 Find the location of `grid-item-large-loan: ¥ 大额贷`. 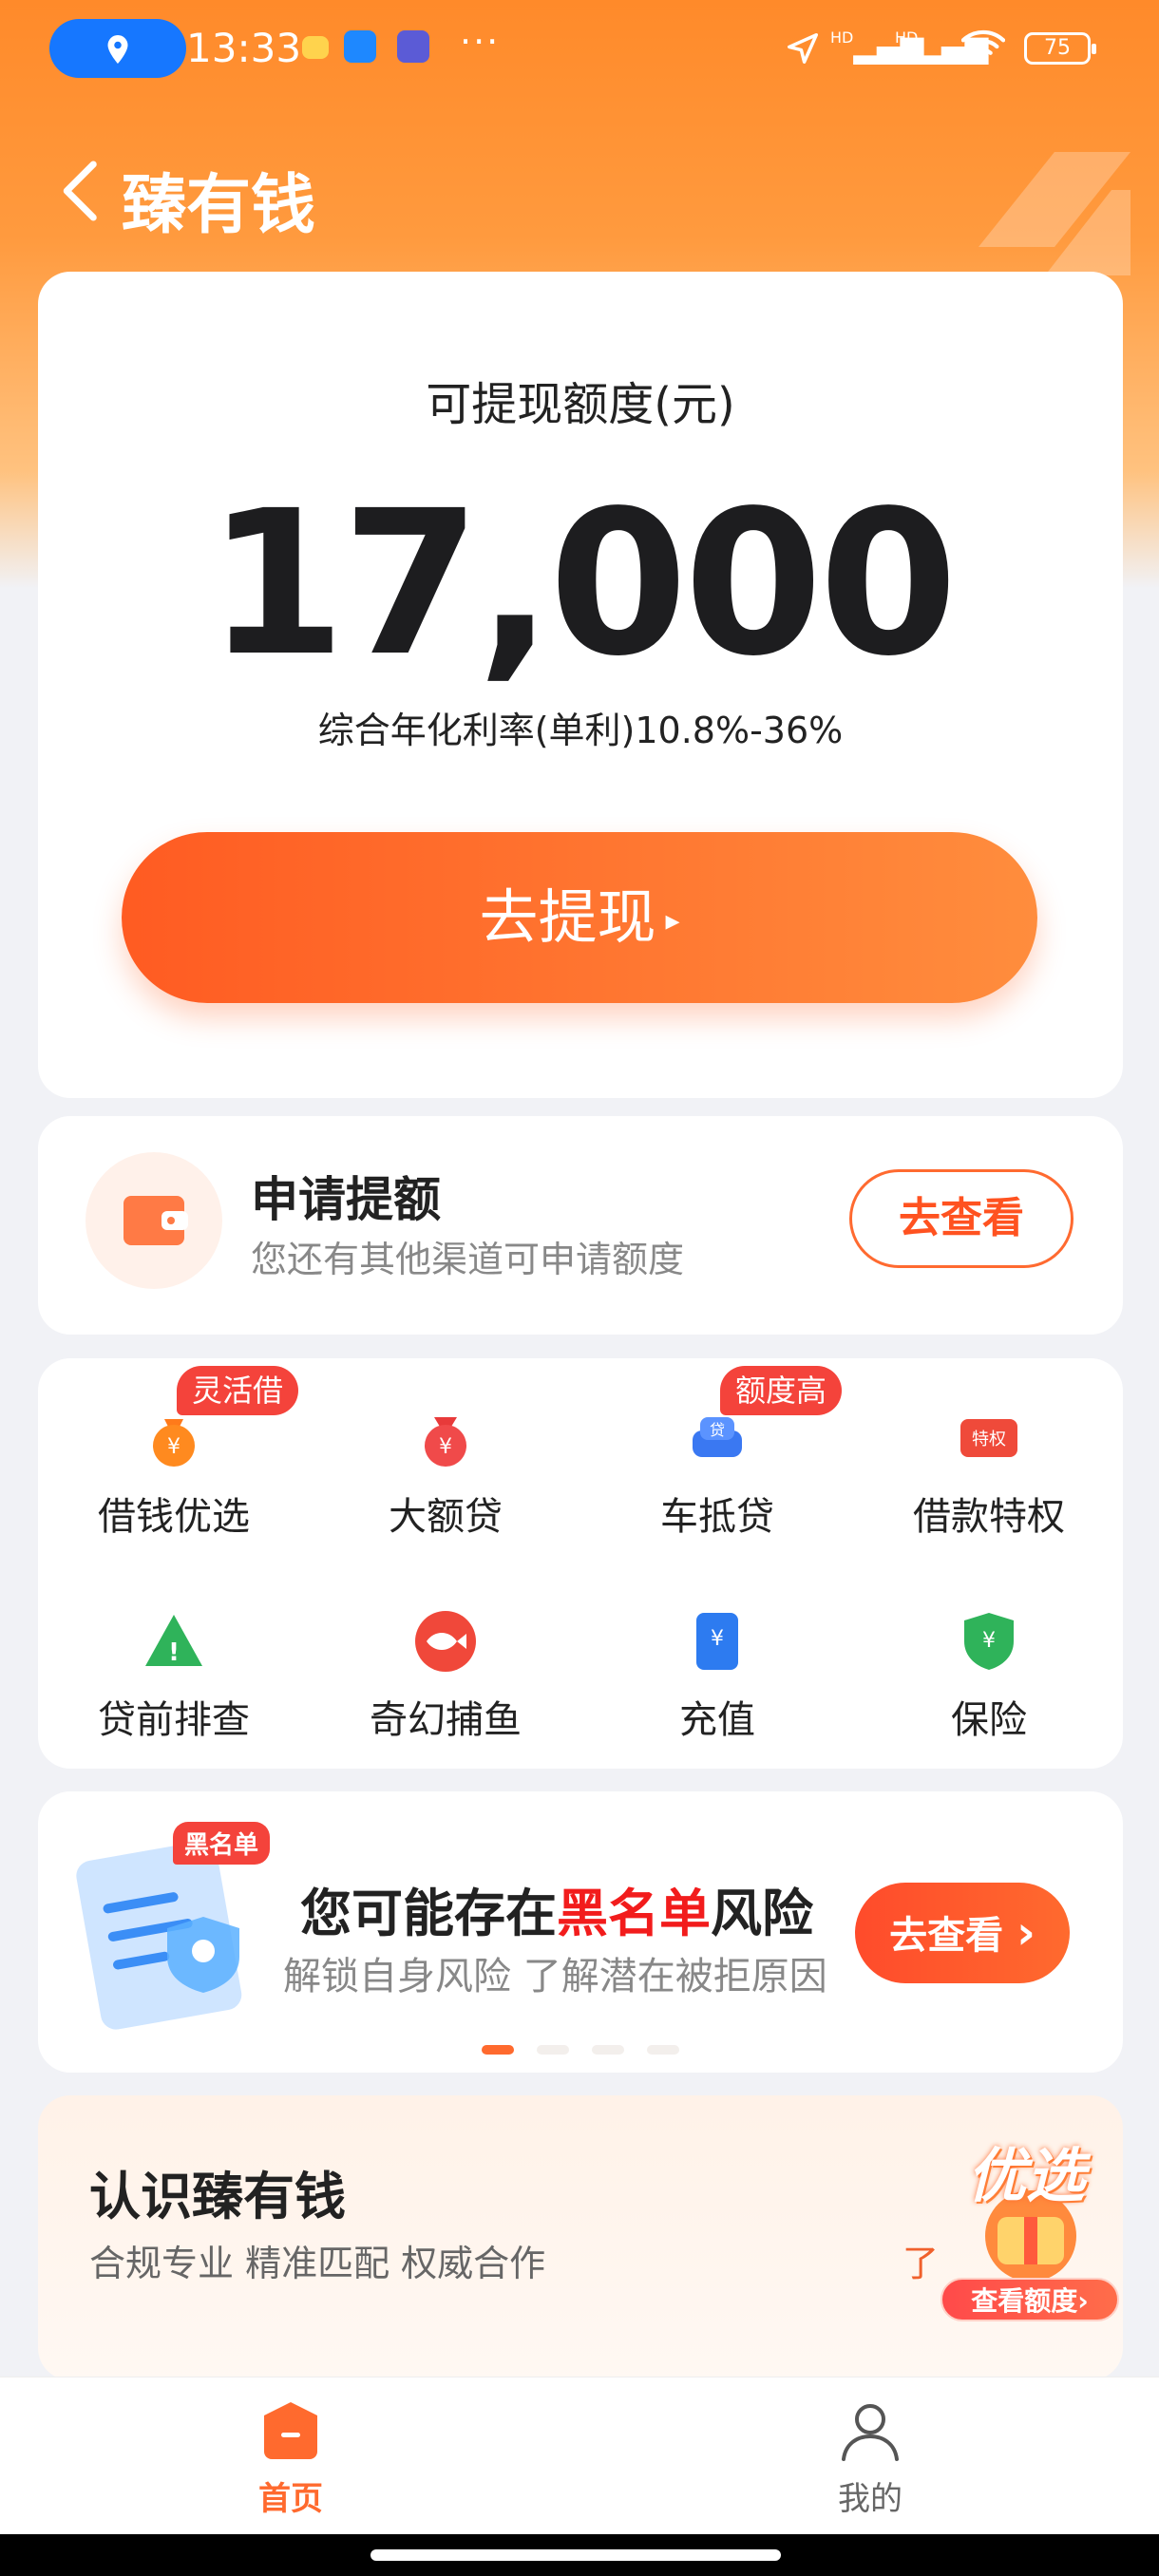

grid-item-large-loan: ¥ 大额贷 is located at coordinates (445, 1472).